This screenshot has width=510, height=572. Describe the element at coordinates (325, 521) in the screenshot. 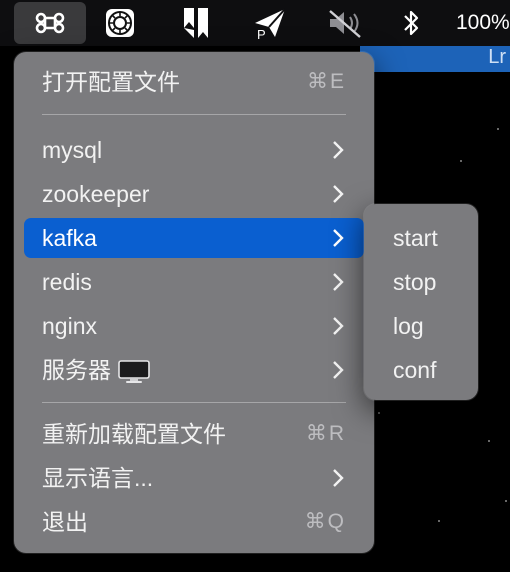

I see `shortcut-label: ⌘Q` at that location.